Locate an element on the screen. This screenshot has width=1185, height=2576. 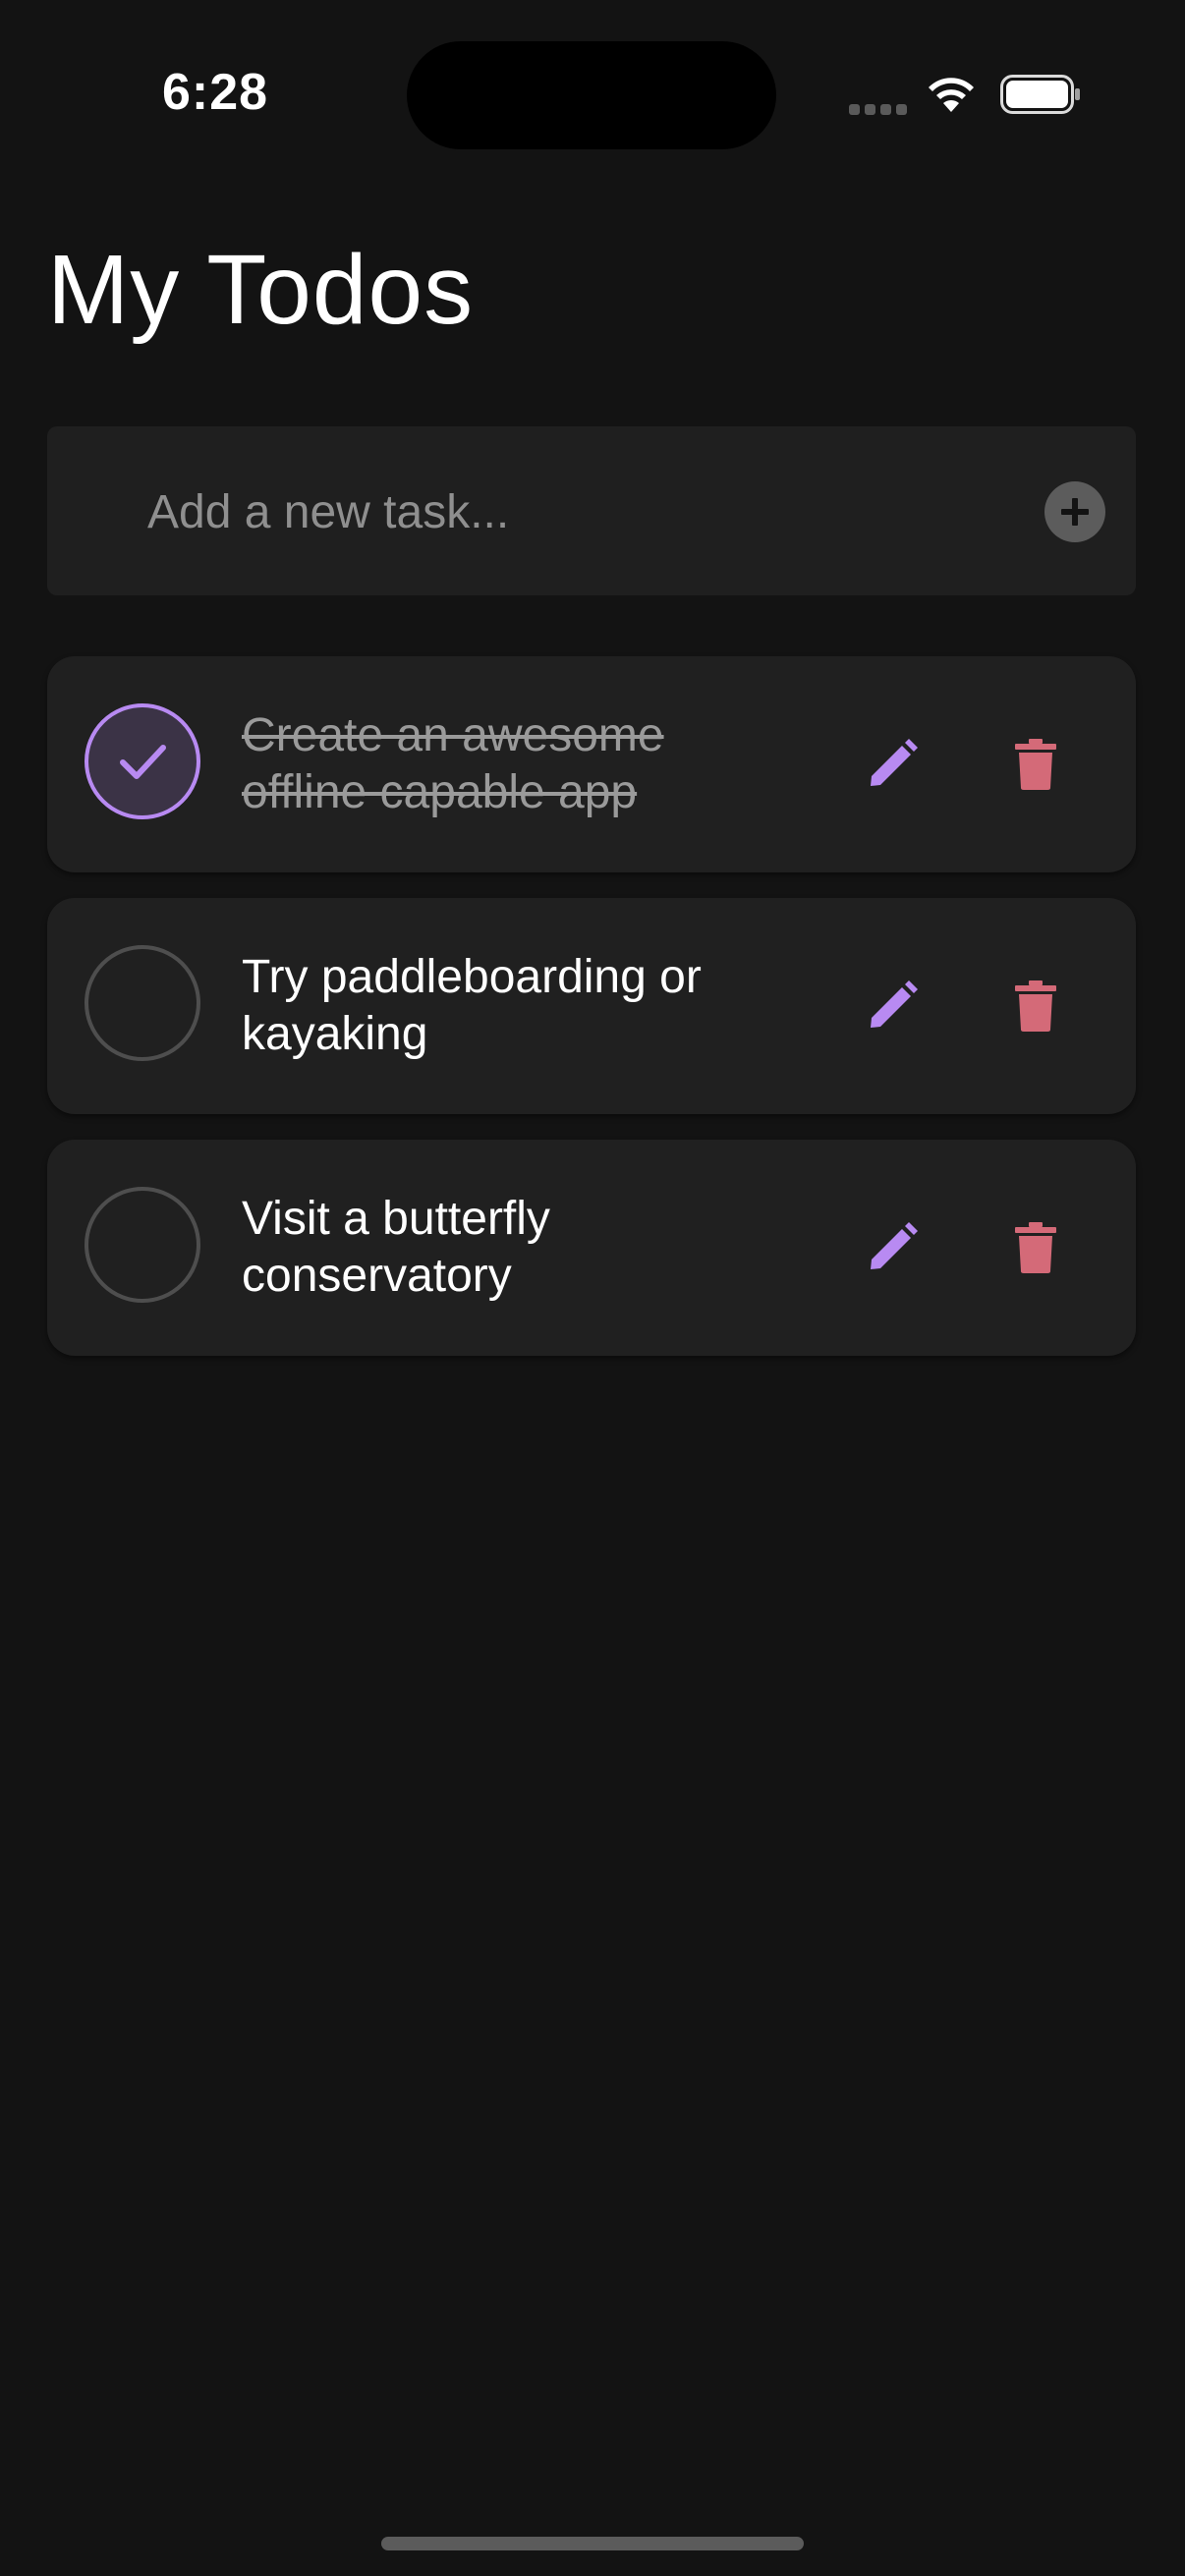
cellular-signal-icon is located at coordinates (878, 109).